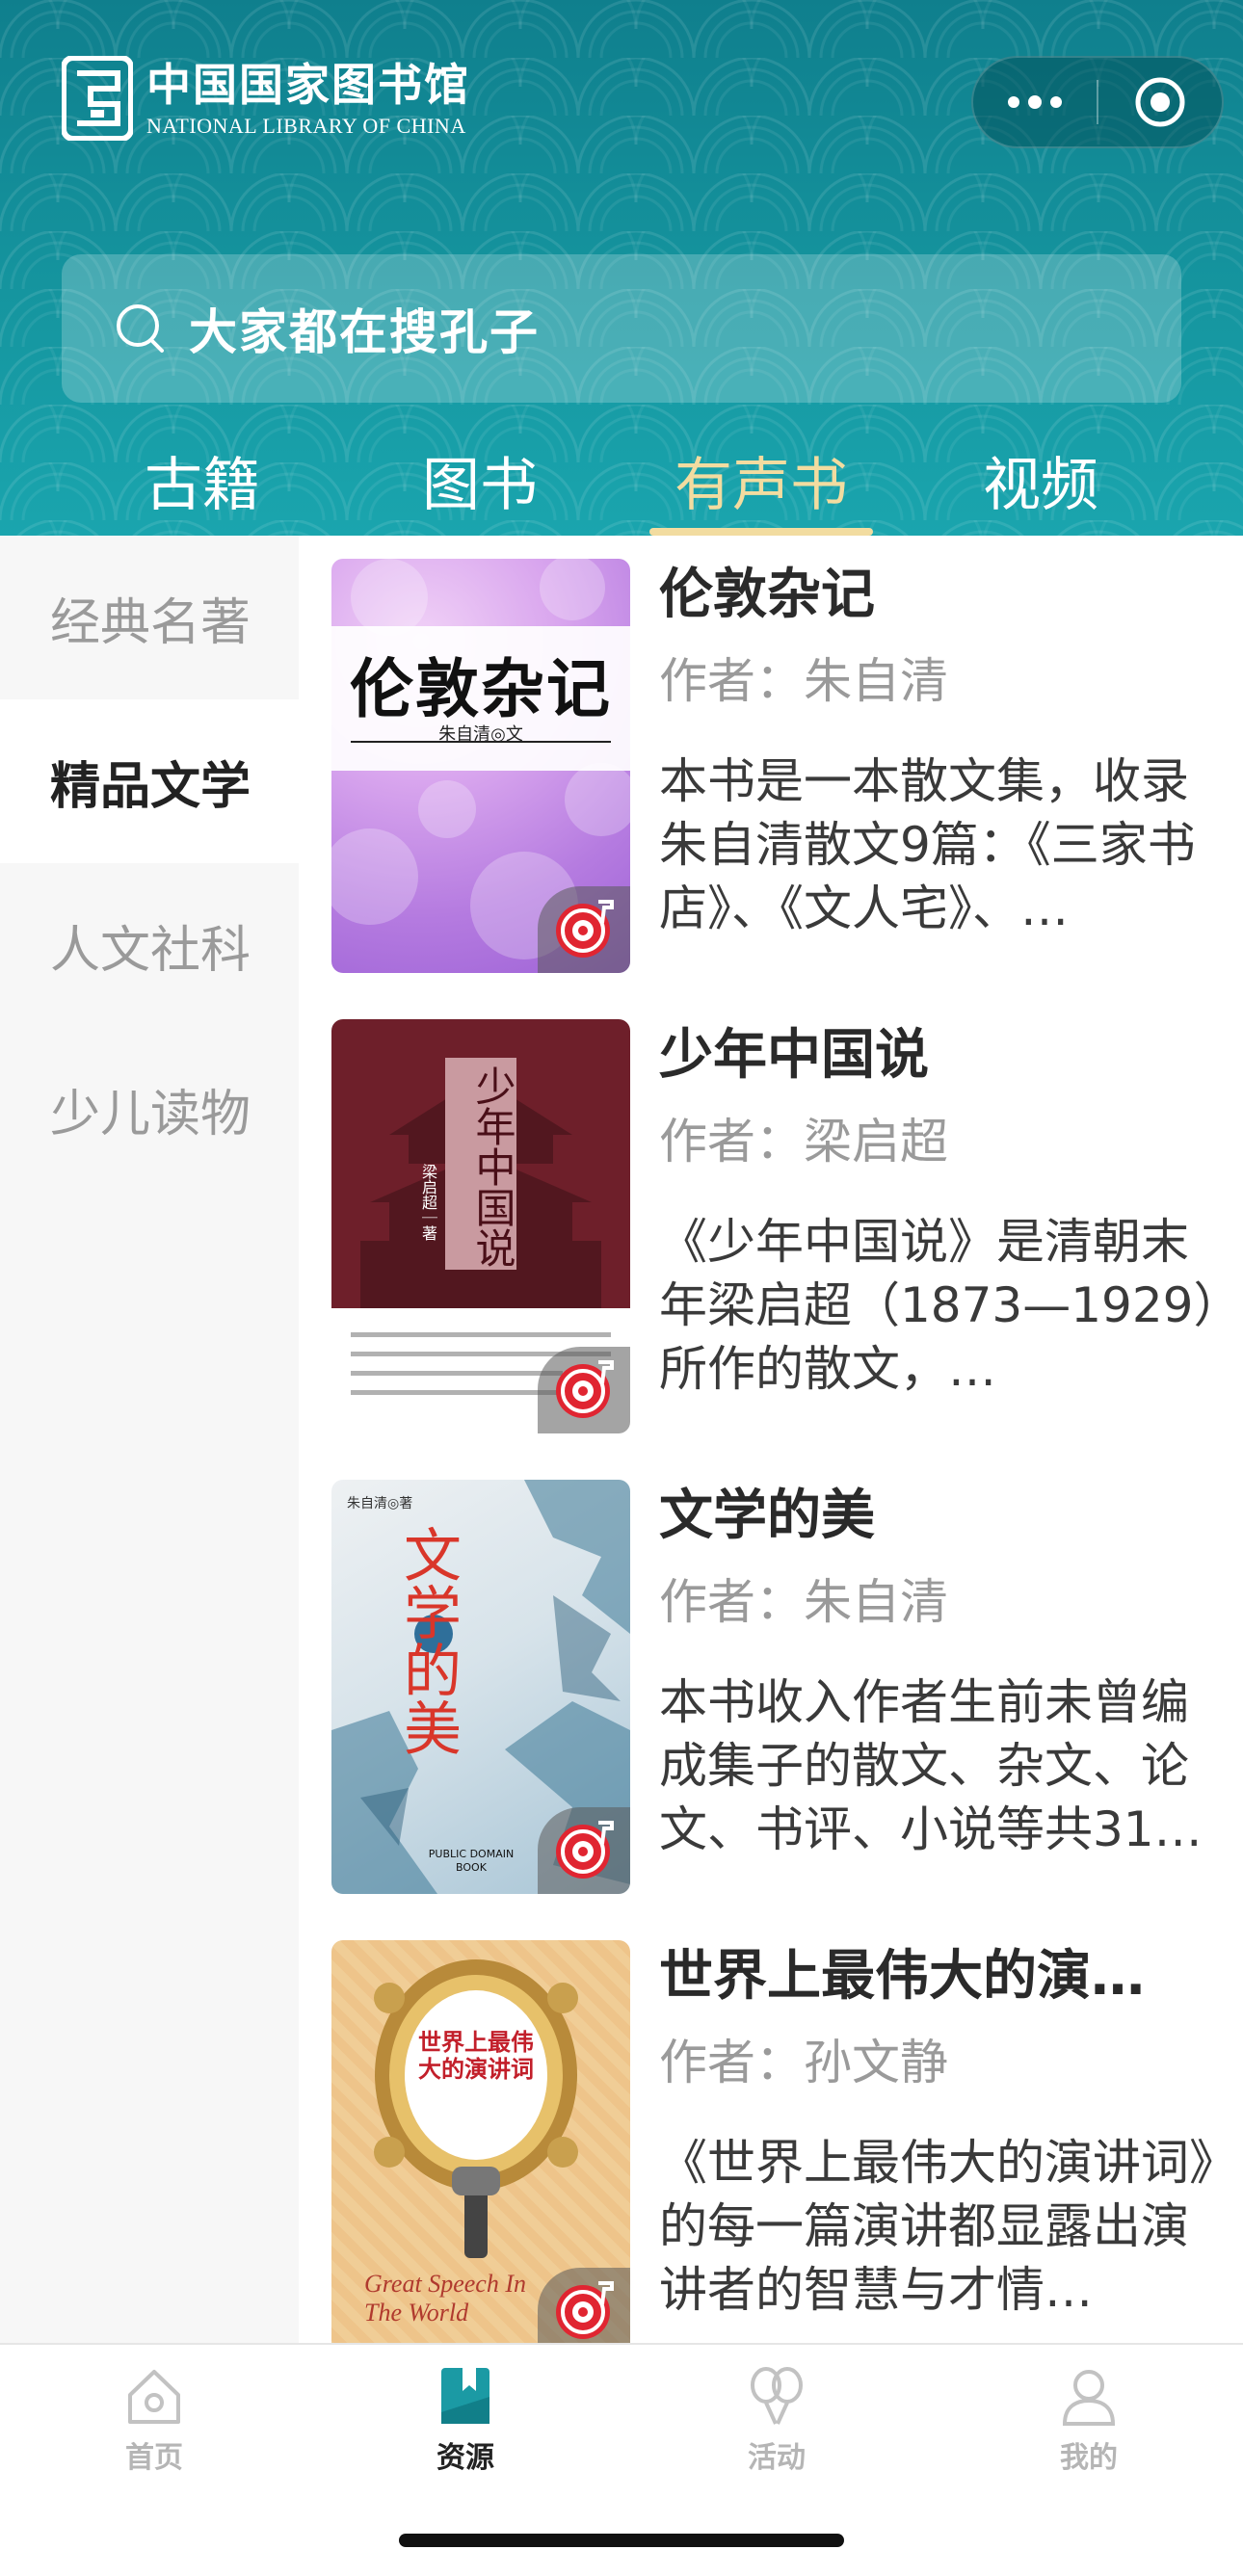  What do you see at coordinates (364, 332) in the screenshot?
I see `search-placeholder: 大家都在搜孔子` at bounding box center [364, 332].